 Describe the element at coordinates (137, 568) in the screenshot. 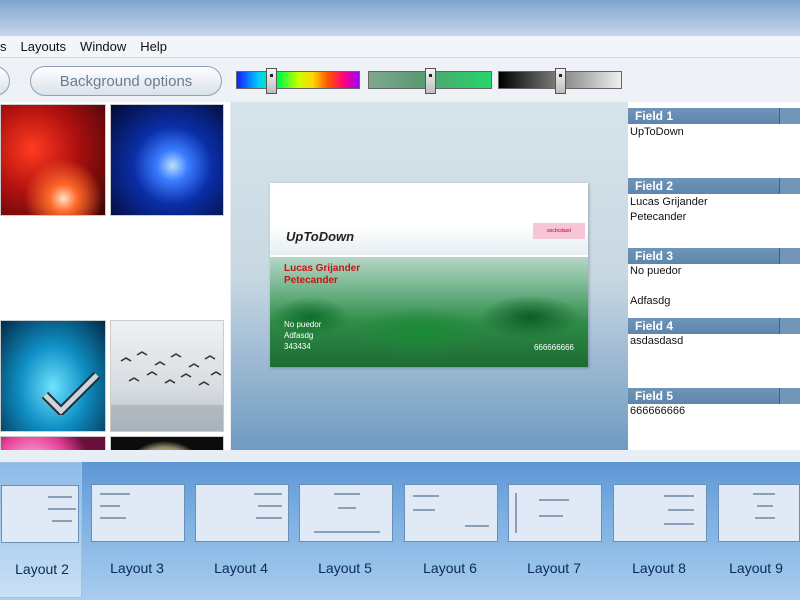

I see `layout-label: Layout 3` at that location.